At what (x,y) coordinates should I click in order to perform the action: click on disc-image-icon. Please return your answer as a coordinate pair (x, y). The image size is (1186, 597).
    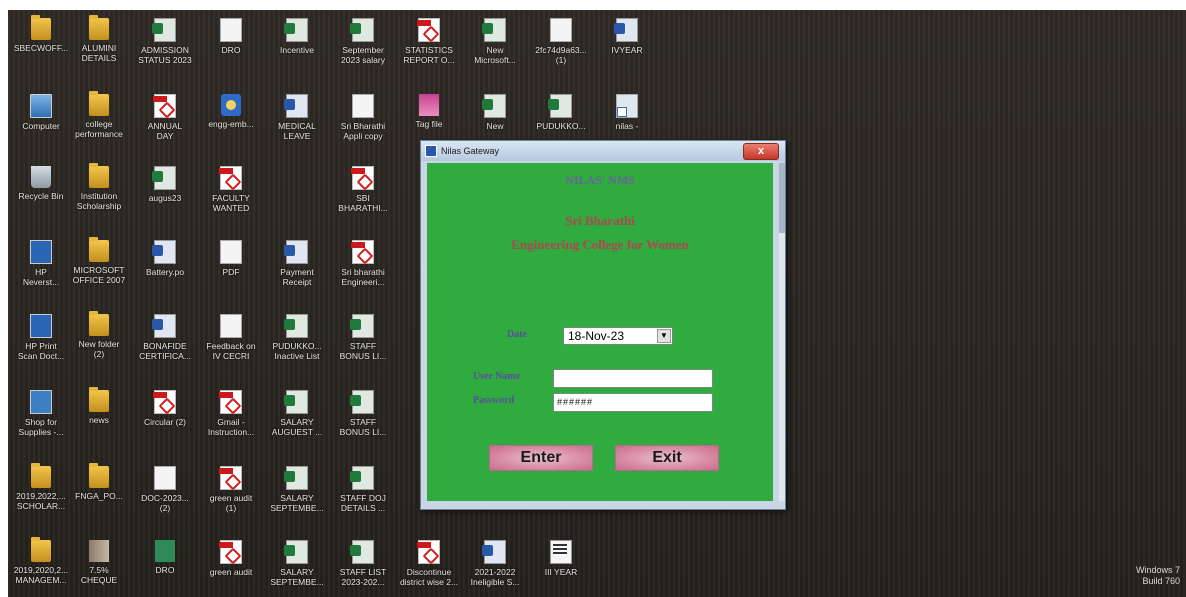
    Looking at the image, I should click on (231, 105).